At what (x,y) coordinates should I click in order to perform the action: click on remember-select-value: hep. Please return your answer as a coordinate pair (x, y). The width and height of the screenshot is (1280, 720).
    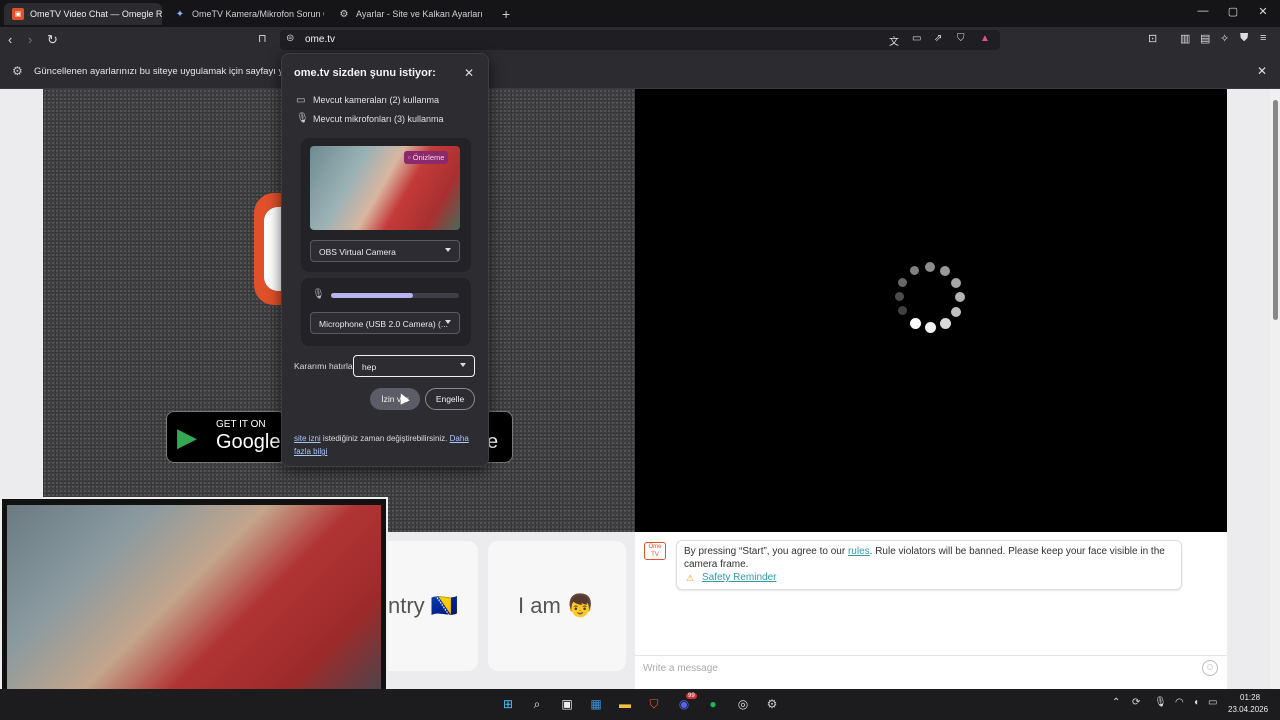
    Looking at the image, I should click on (369, 367).